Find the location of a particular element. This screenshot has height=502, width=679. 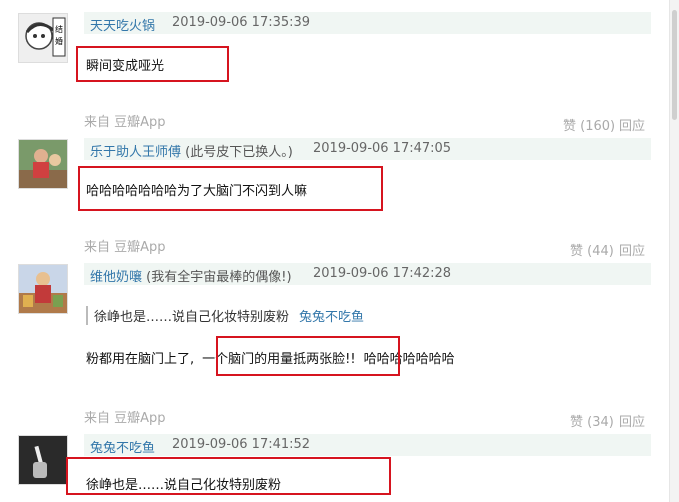

comment-time: 2019-09-06 17:42:28 is located at coordinates (382, 273).